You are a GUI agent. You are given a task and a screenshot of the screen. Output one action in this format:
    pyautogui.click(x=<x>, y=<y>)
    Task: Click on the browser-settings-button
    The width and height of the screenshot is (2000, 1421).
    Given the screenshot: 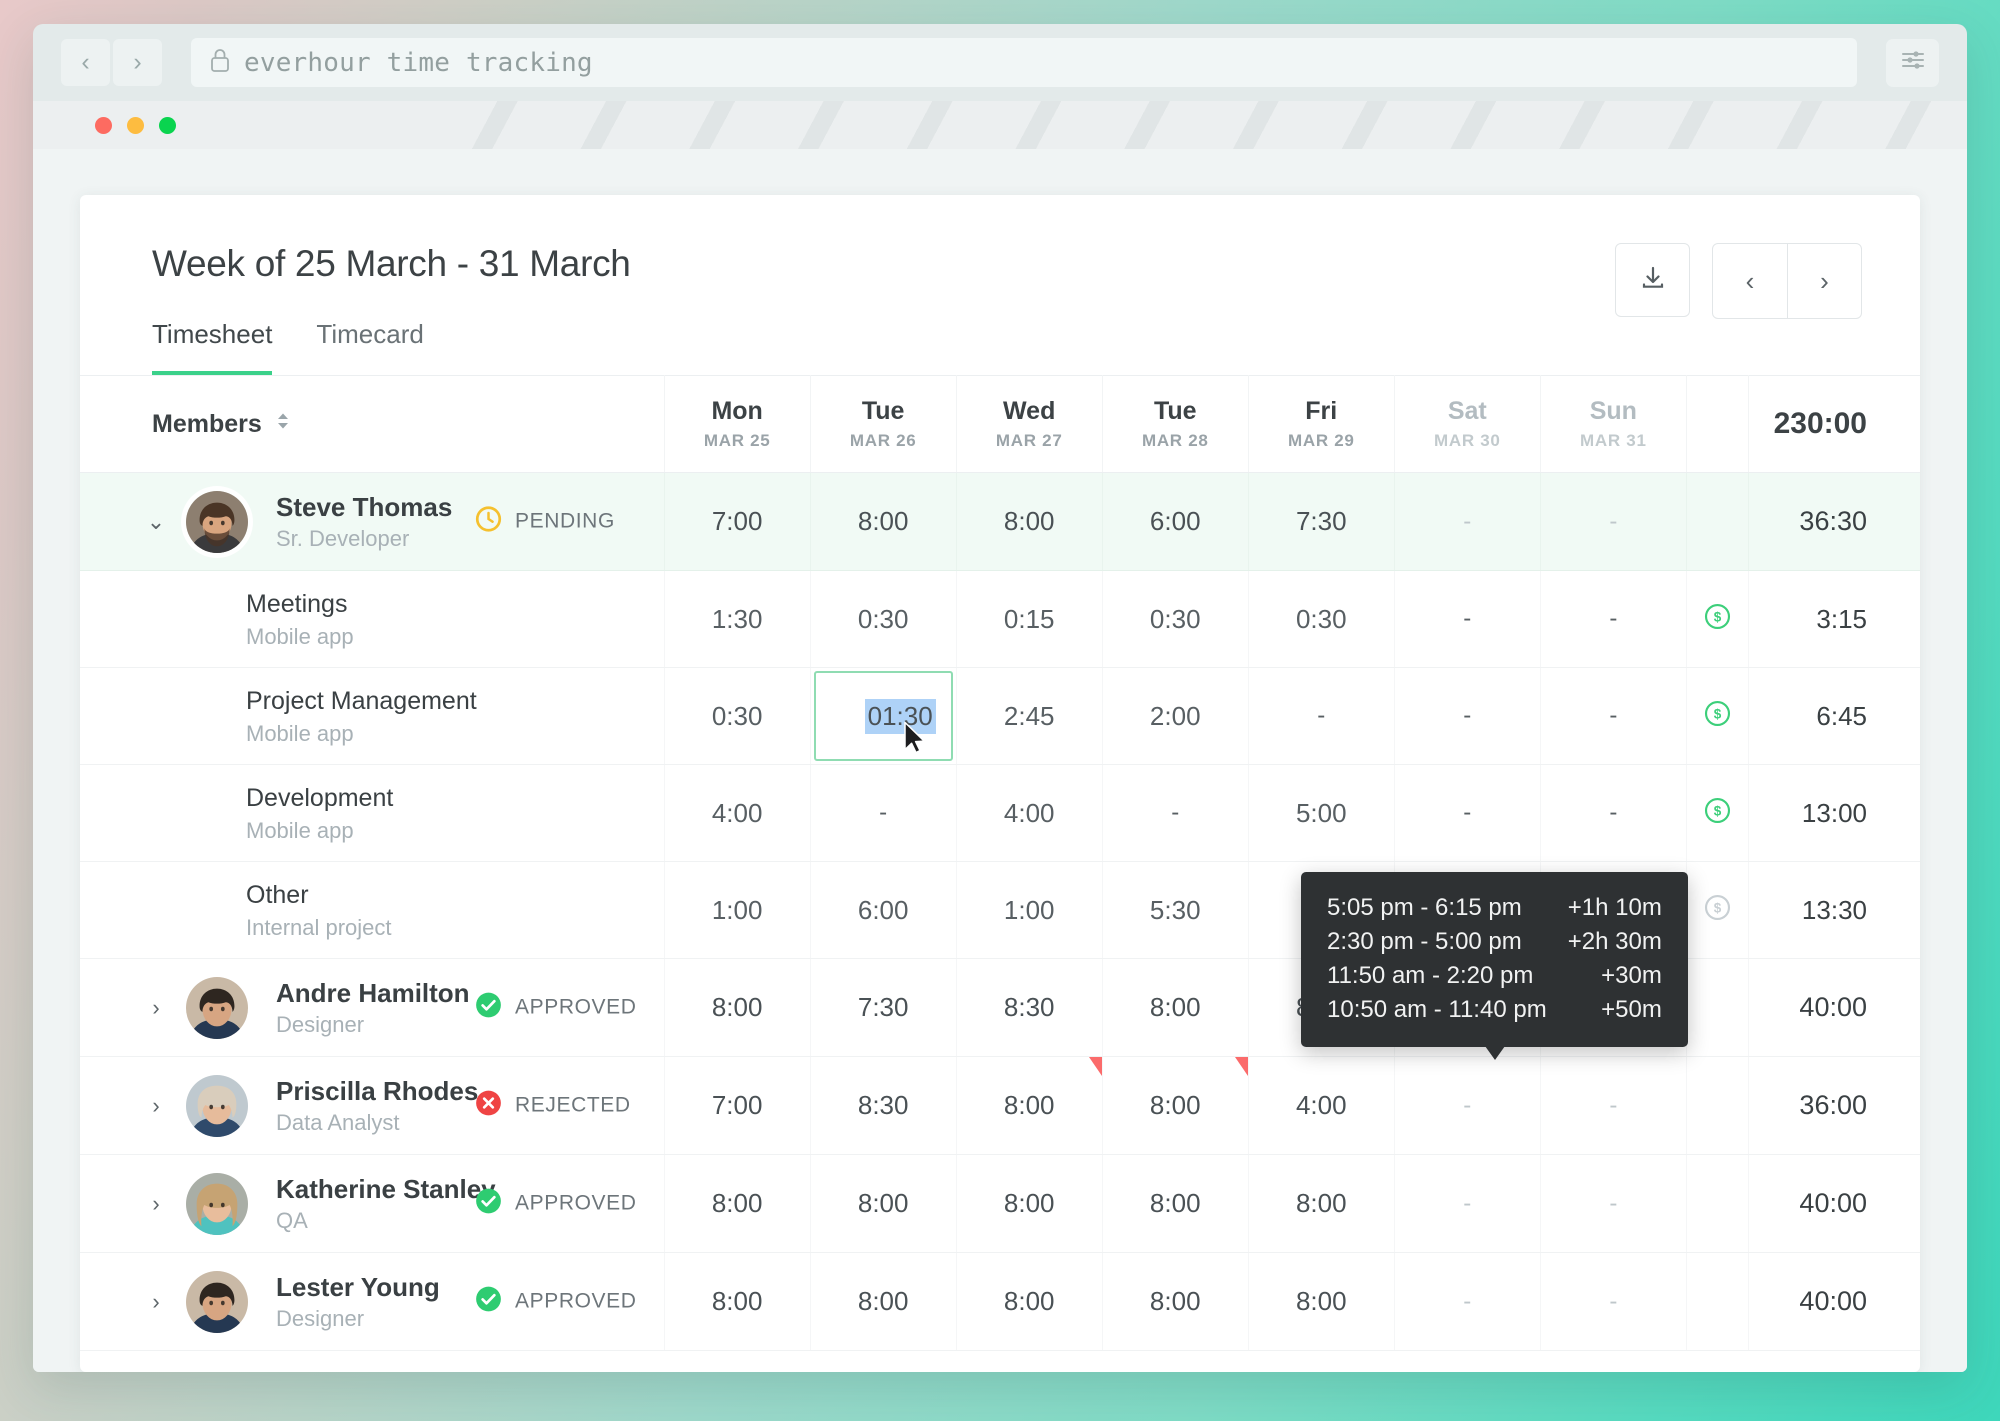 What is the action you would take?
    pyautogui.click(x=1912, y=62)
    